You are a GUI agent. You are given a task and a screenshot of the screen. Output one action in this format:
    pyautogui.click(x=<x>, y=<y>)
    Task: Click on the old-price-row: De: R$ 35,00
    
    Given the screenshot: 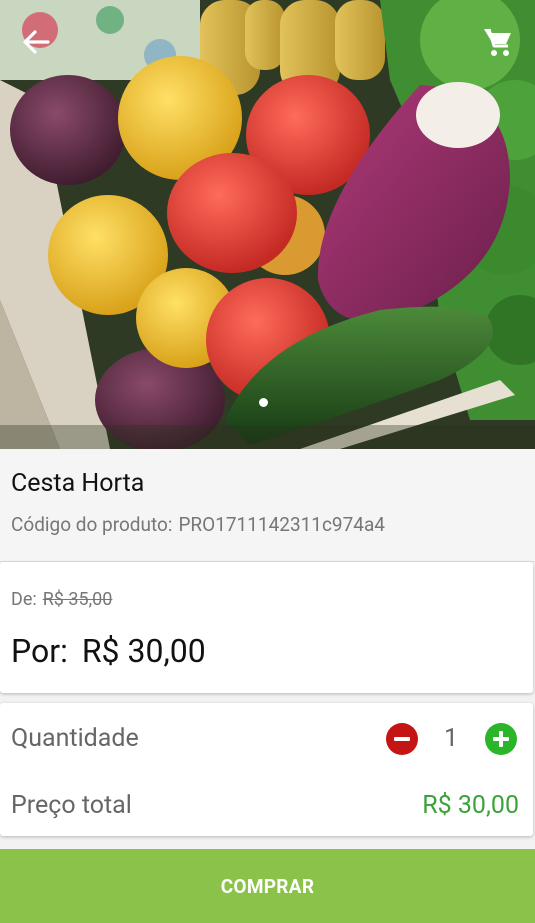 What is the action you would take?
    pyautogui.click(x=61, y=599)
    